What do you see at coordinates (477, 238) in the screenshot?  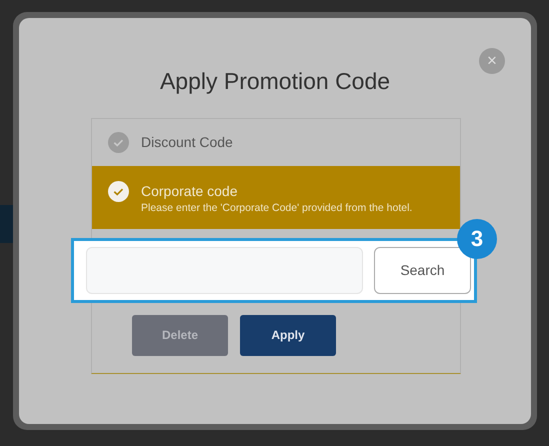 I see `step-badge: 3` at bounding box center [477, 238].